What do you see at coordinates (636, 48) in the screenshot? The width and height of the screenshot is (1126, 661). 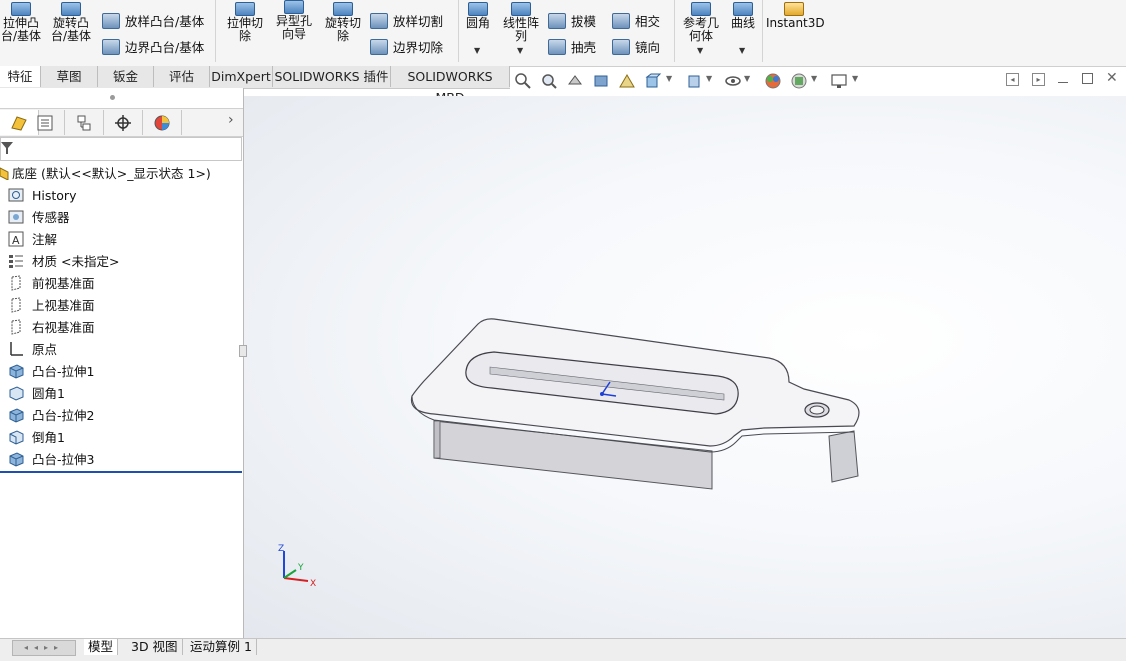 I see `mirror-button: 镜向` at bounding box center [636, 48].